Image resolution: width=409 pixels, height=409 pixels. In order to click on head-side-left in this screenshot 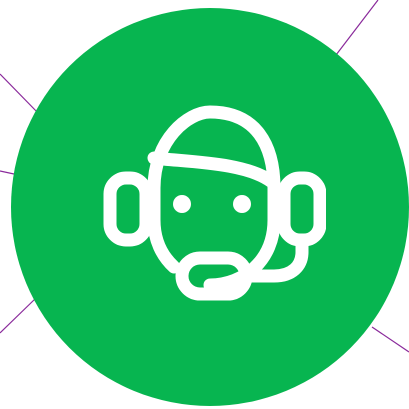, I will do `click(164, 227)`.